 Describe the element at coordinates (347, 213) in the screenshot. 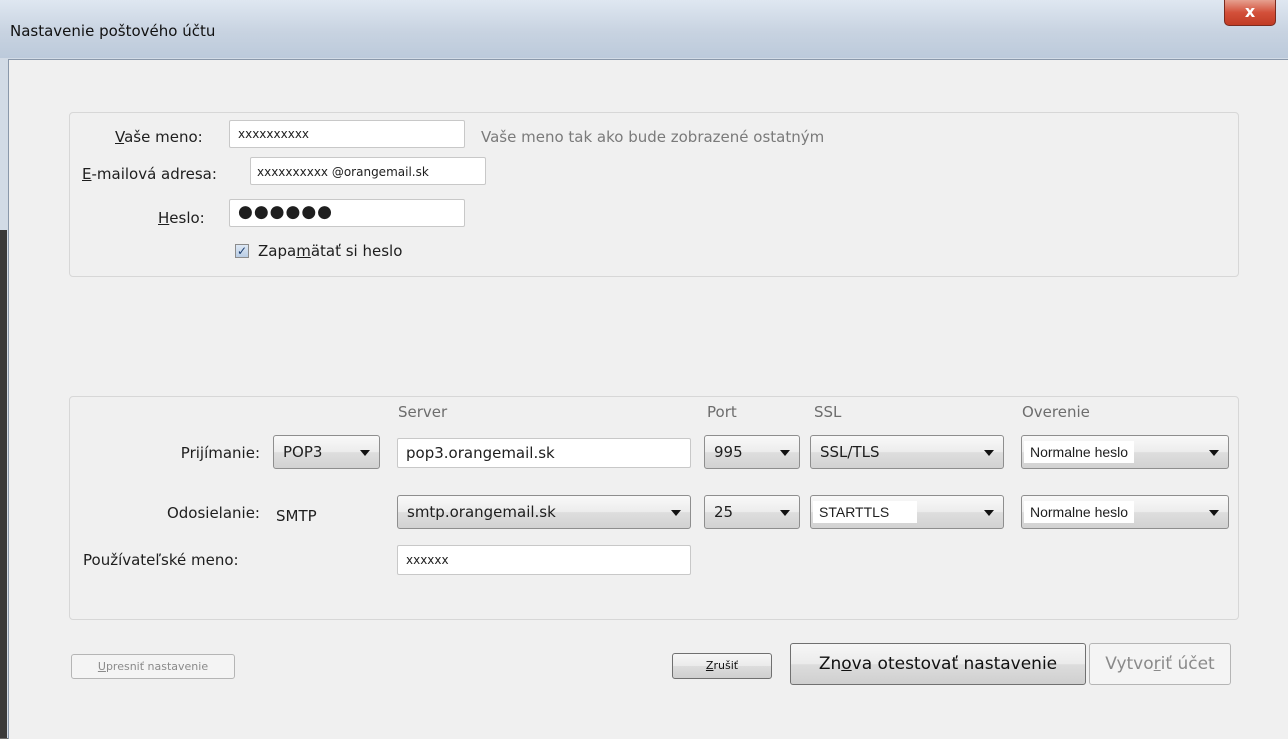

I see `password-input: ●●●●●●` at that location.